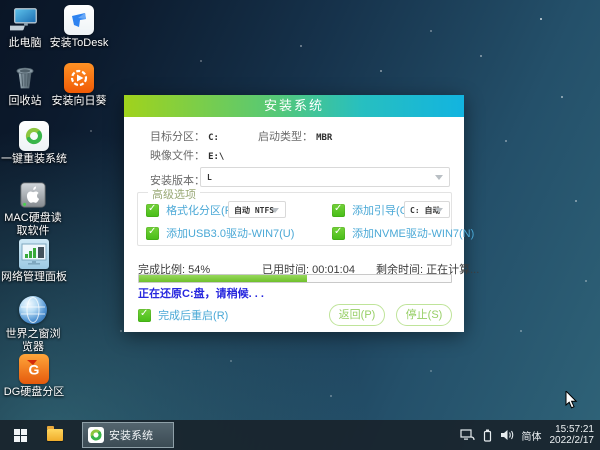 The width and height of the screenshot is (600, 450). What do you see at coordinates (201, 294) in the screenshot?
I see `status-text: 正在还原C:盘，请稍候. . .` at bounding box center [201, 294].